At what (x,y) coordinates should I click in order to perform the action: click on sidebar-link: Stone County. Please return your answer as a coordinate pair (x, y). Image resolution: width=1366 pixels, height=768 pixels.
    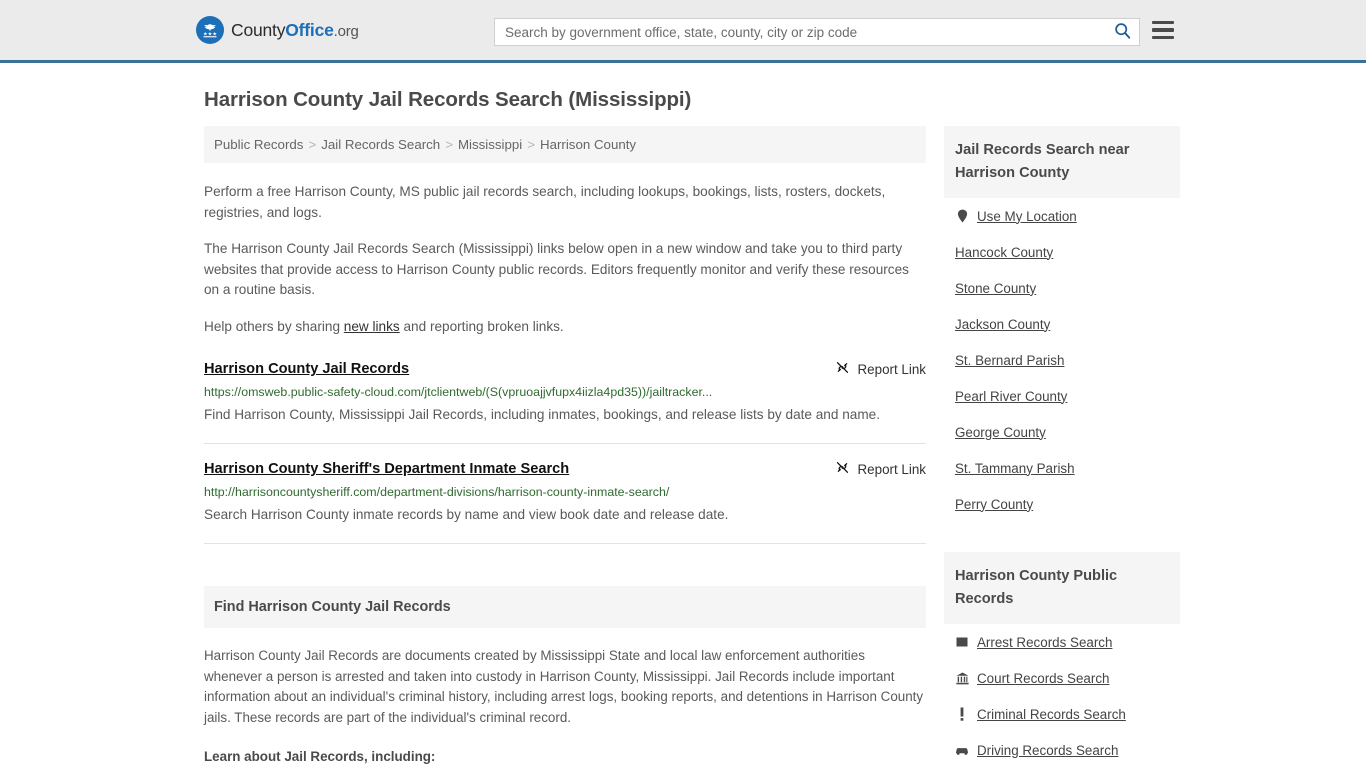
    Looking at the image, I should click on (995, 288).